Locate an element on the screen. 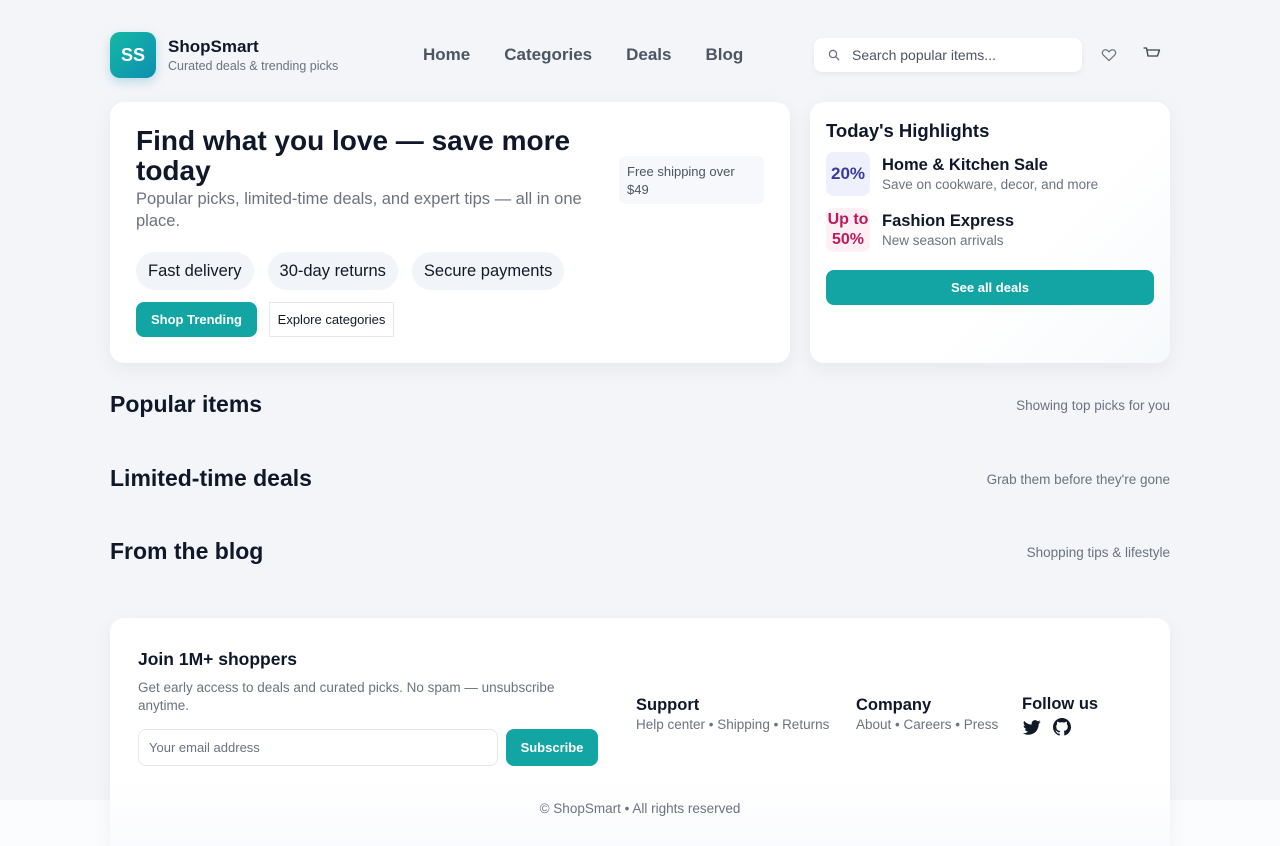  main-nav: Home Categories Deals Blog is located at coordinates (583, 55).